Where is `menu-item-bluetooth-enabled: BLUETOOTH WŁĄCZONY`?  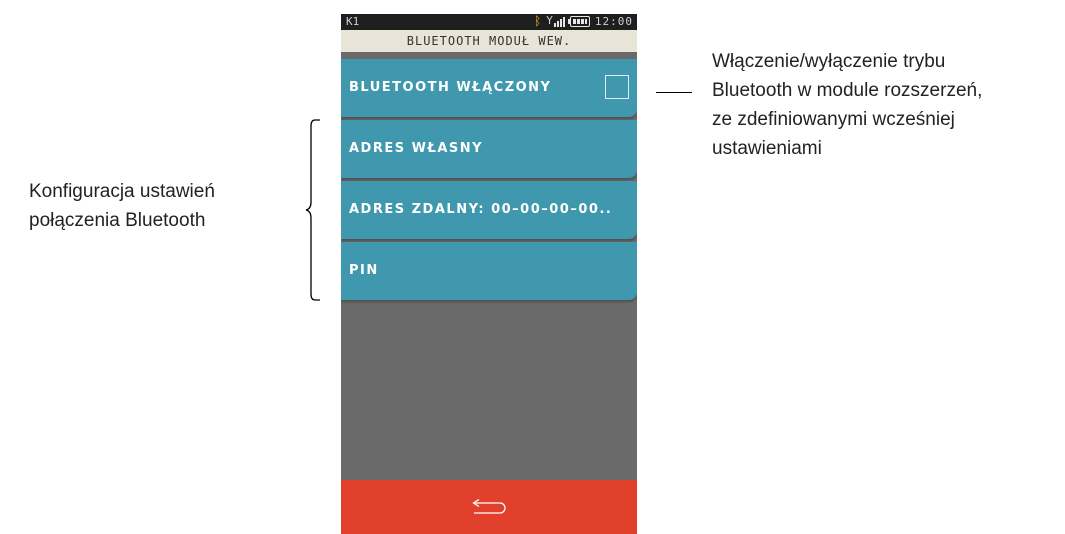 menu-item-bluetooth-enabled: BLUETOOTH WŁĄCZONY is located at coordinates (489, 88).